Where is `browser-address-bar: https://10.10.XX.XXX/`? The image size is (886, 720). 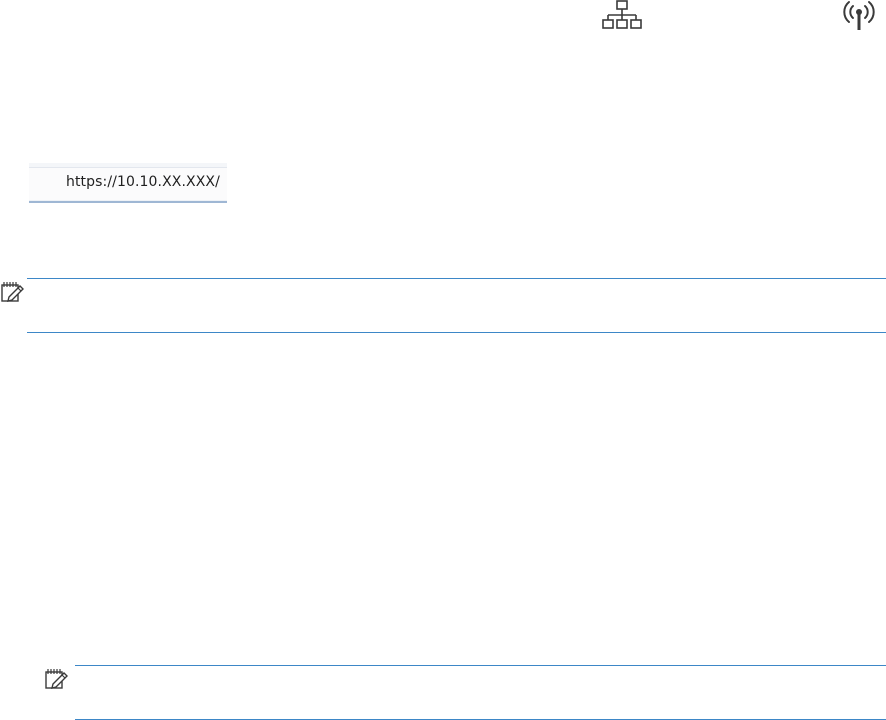 browser-address-bar: https://10.10.XX.XXX/ is located at coordinates (128, 183).